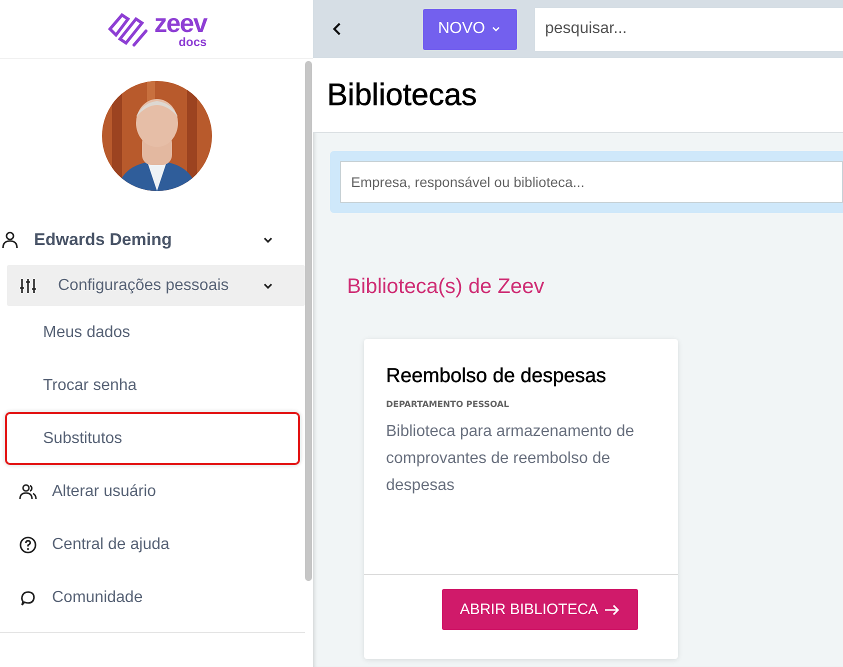 Image resolution: width=843 pixels, height=667 pixels. Describe the element at coordinates (308, 321) in the screenshot. I see `scrollbar` at that location.